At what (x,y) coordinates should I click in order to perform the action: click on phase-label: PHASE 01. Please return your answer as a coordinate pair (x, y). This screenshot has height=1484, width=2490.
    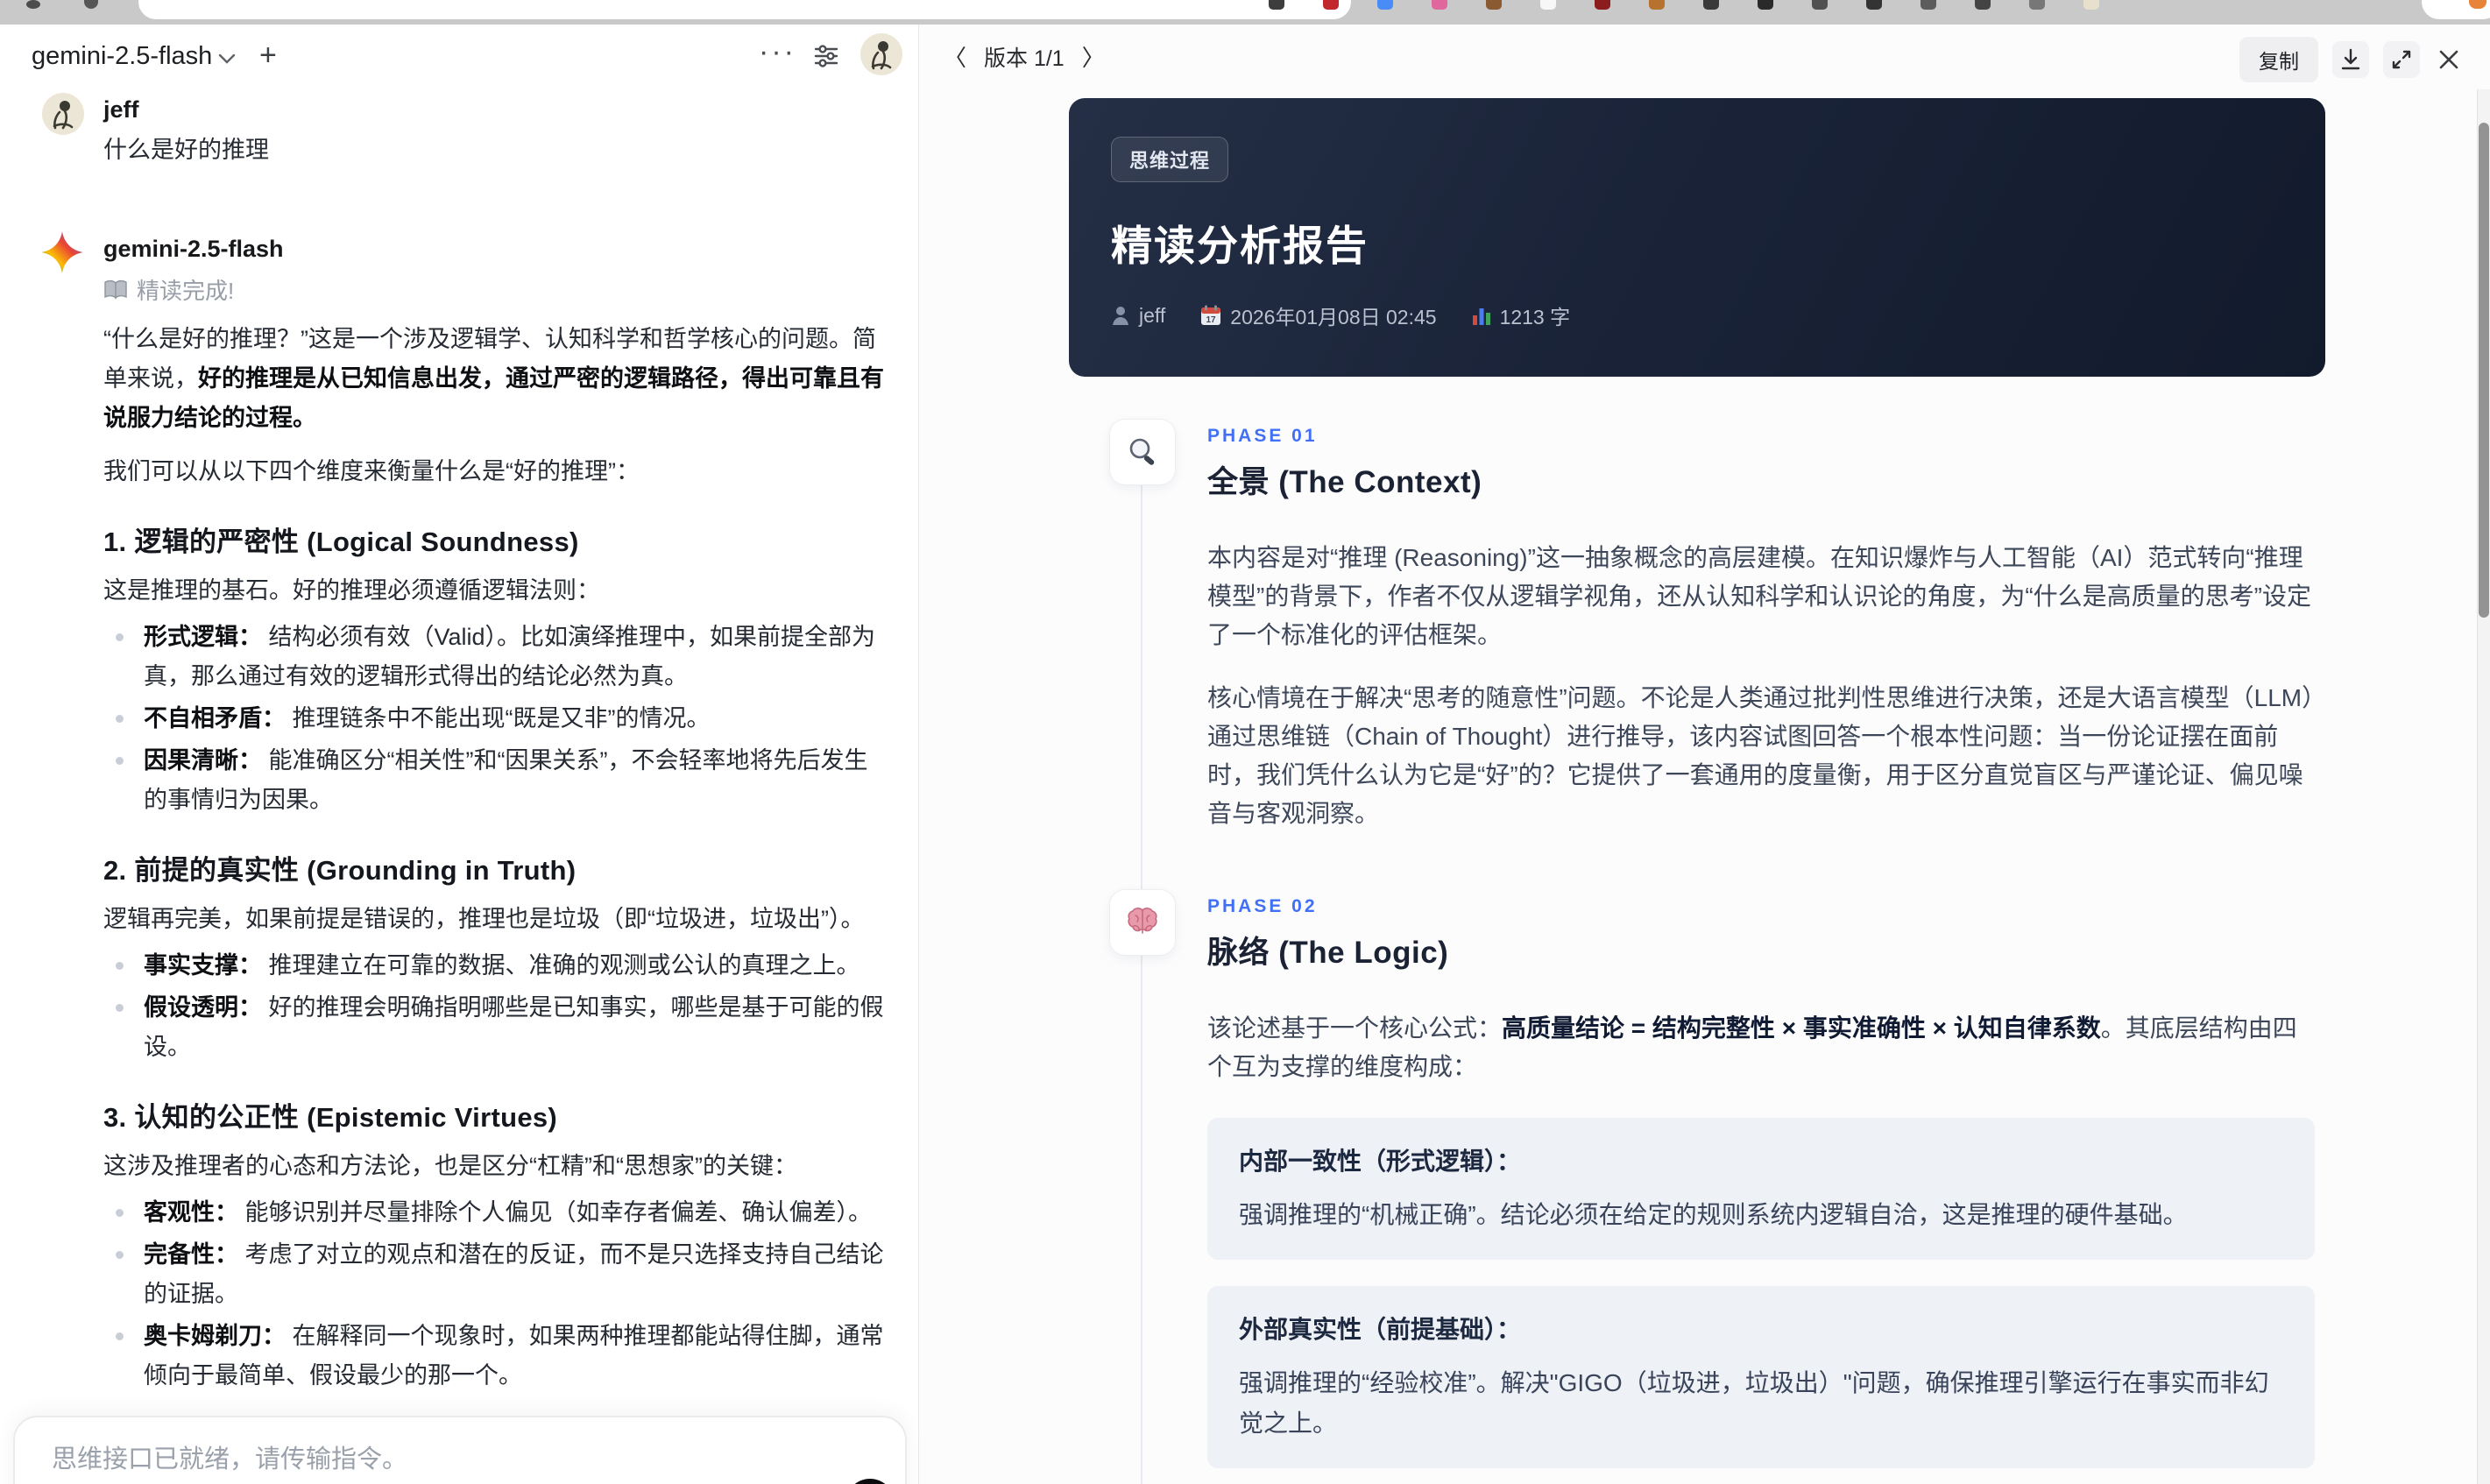
    Looking at the image, I should click on (1262, 436).